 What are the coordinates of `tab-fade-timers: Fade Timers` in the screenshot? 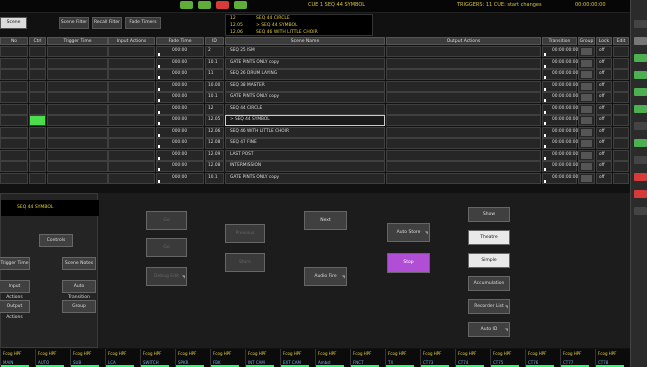 It's located at (143, 23).